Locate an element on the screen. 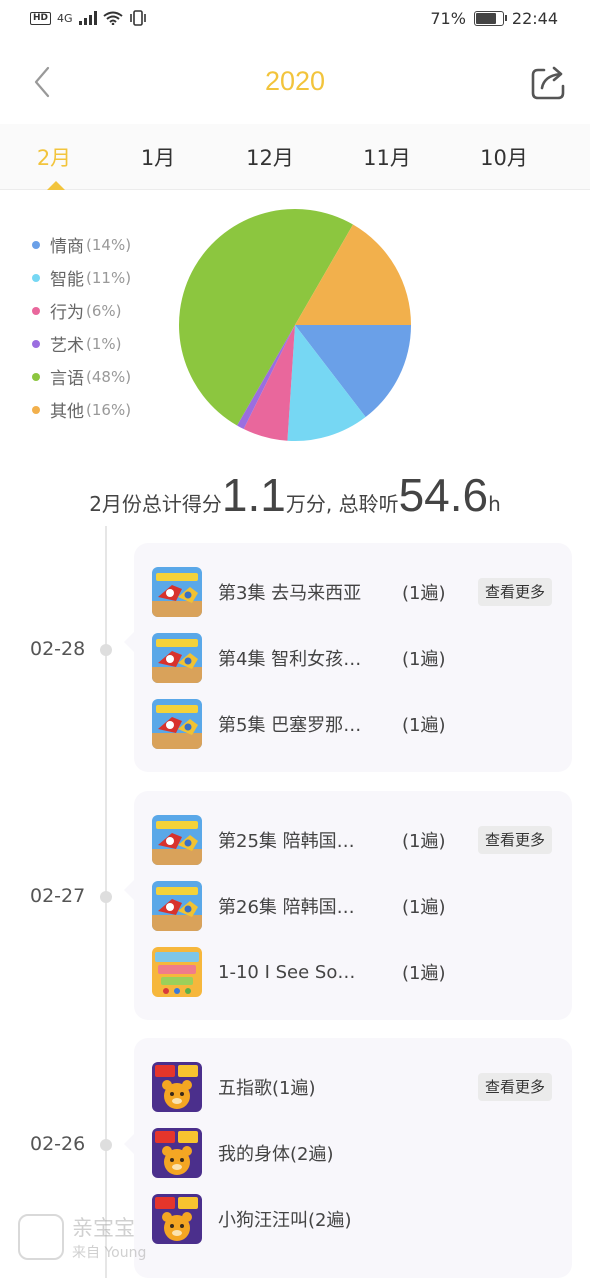  item-title: 我的身体(2遍) is located at coordinates (276, 1154).